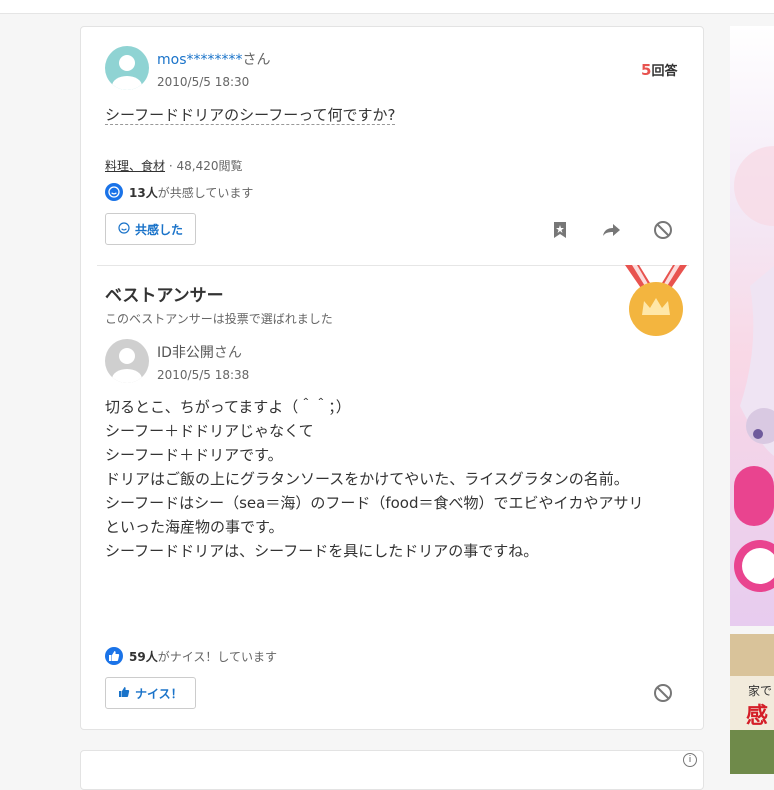  I want to click on answer-line: シーフー＋ドドリアじゃなくて, so click(209, 431).